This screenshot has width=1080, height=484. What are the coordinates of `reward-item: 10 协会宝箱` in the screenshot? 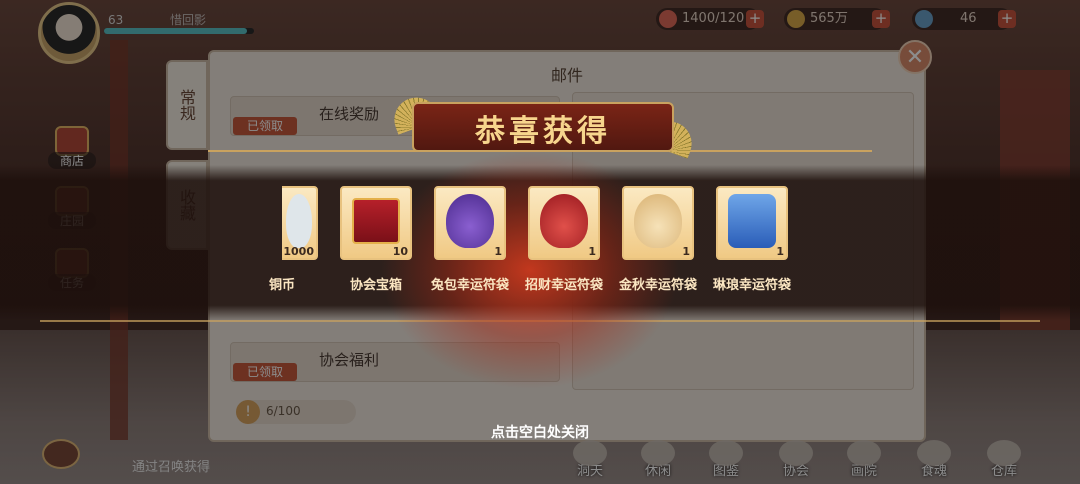 It's located at (376, 239).